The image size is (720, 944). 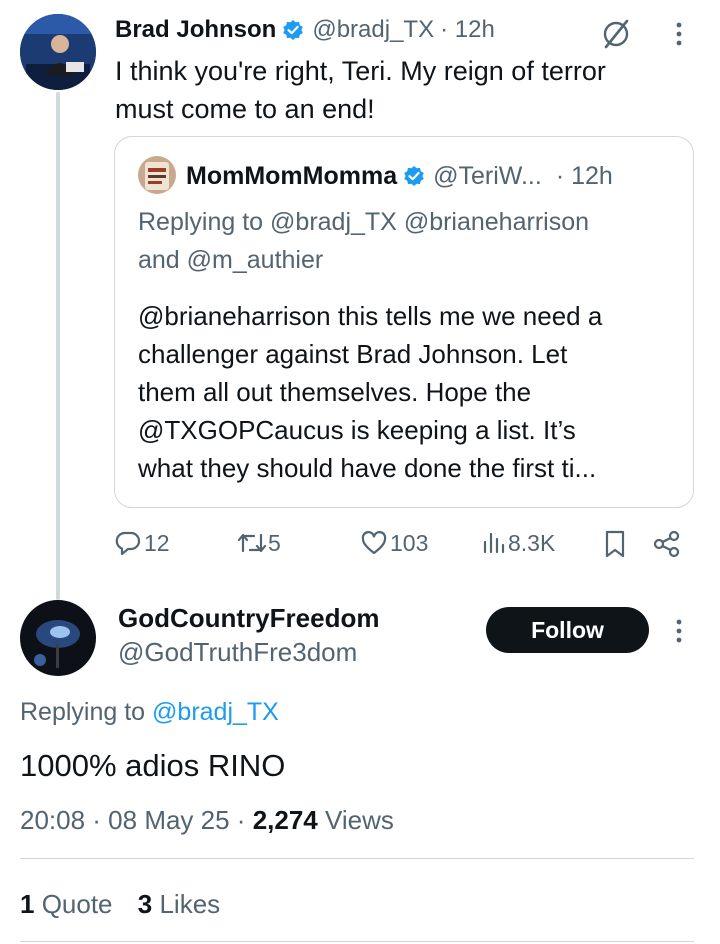 What do you see at coordinates (120, 904) in the screenshot?
I see `engagement-stats: 1 Quote 3 Likes` at bounding box center [120, 904].